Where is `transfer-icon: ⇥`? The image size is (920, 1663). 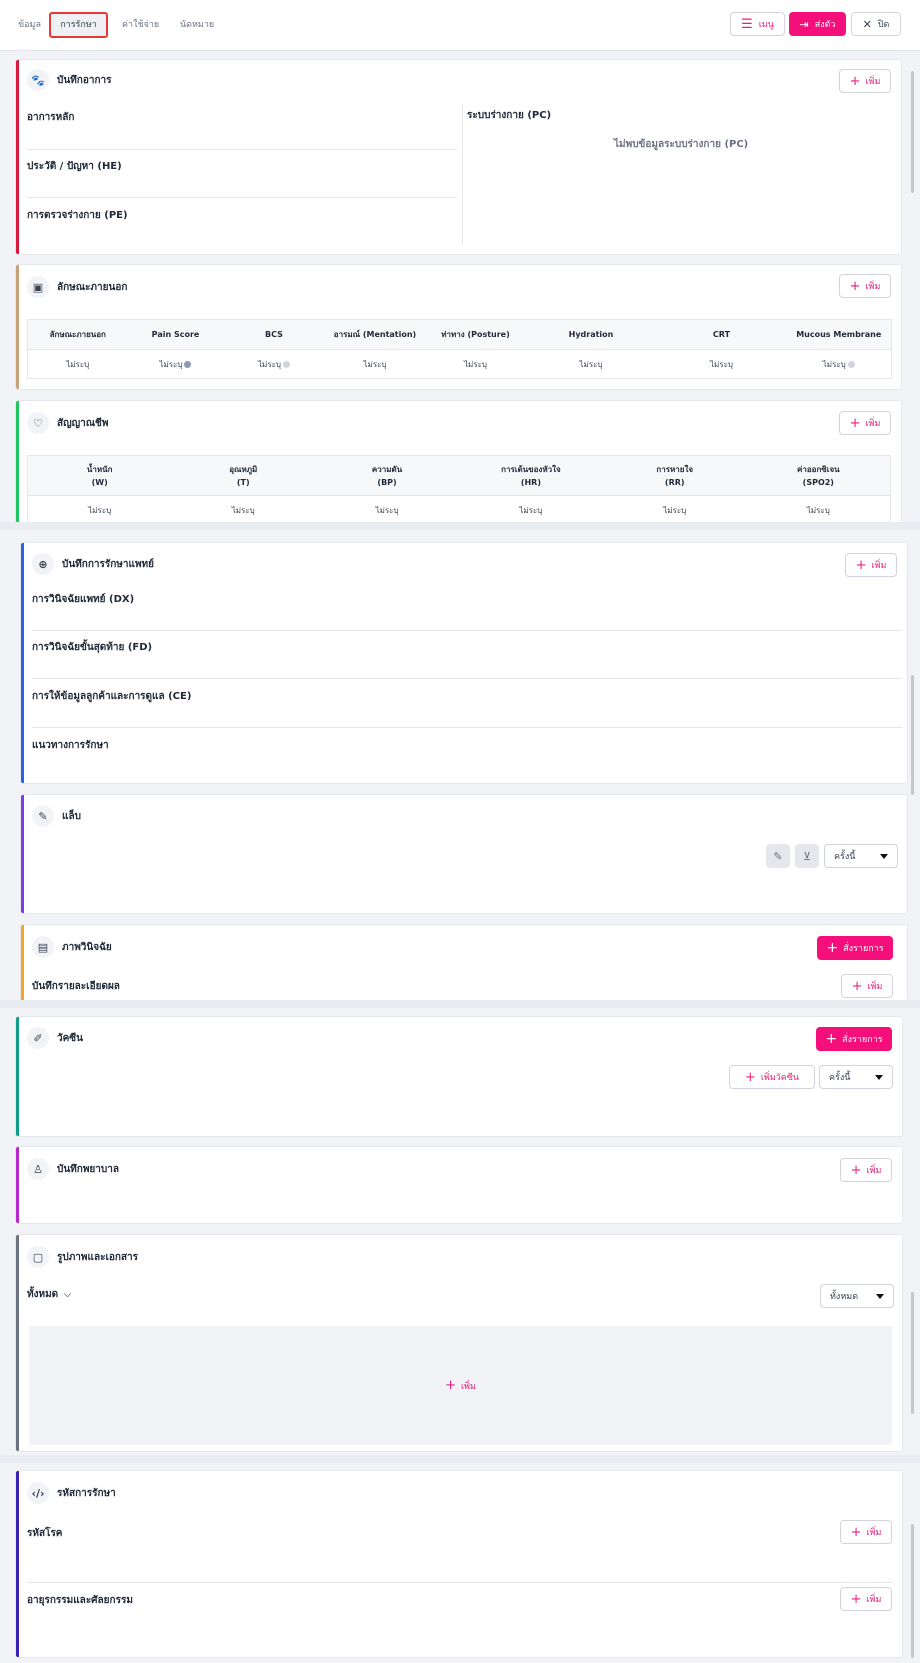
transfer-icon: ⇥ is located at coordinates (804, 24).